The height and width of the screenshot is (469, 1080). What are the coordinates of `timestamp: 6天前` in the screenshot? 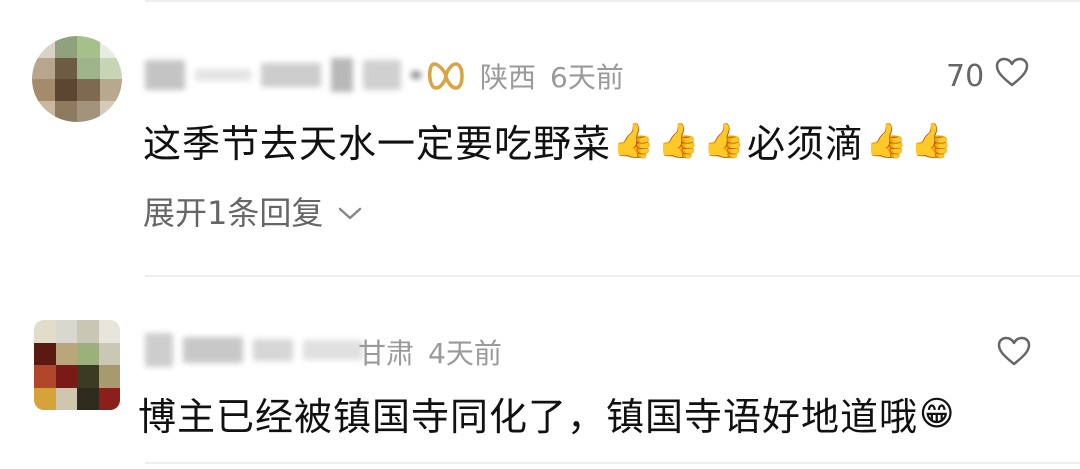 It's located at (587, 77).